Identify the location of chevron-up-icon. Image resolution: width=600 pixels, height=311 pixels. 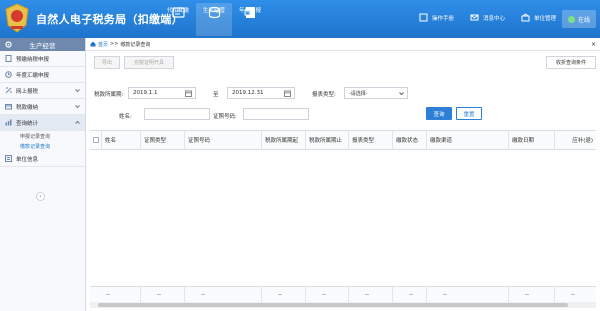
(77, 122).